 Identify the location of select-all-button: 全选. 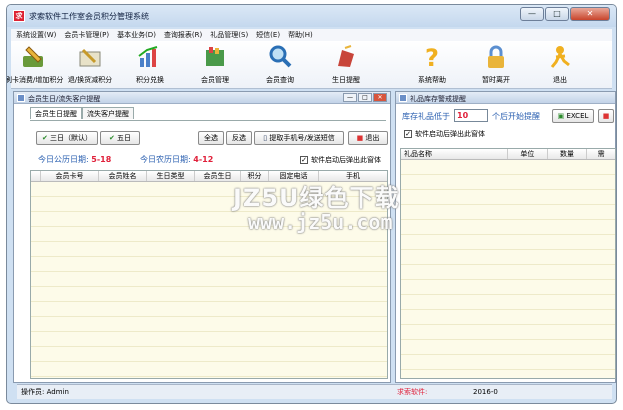
(211, 138).